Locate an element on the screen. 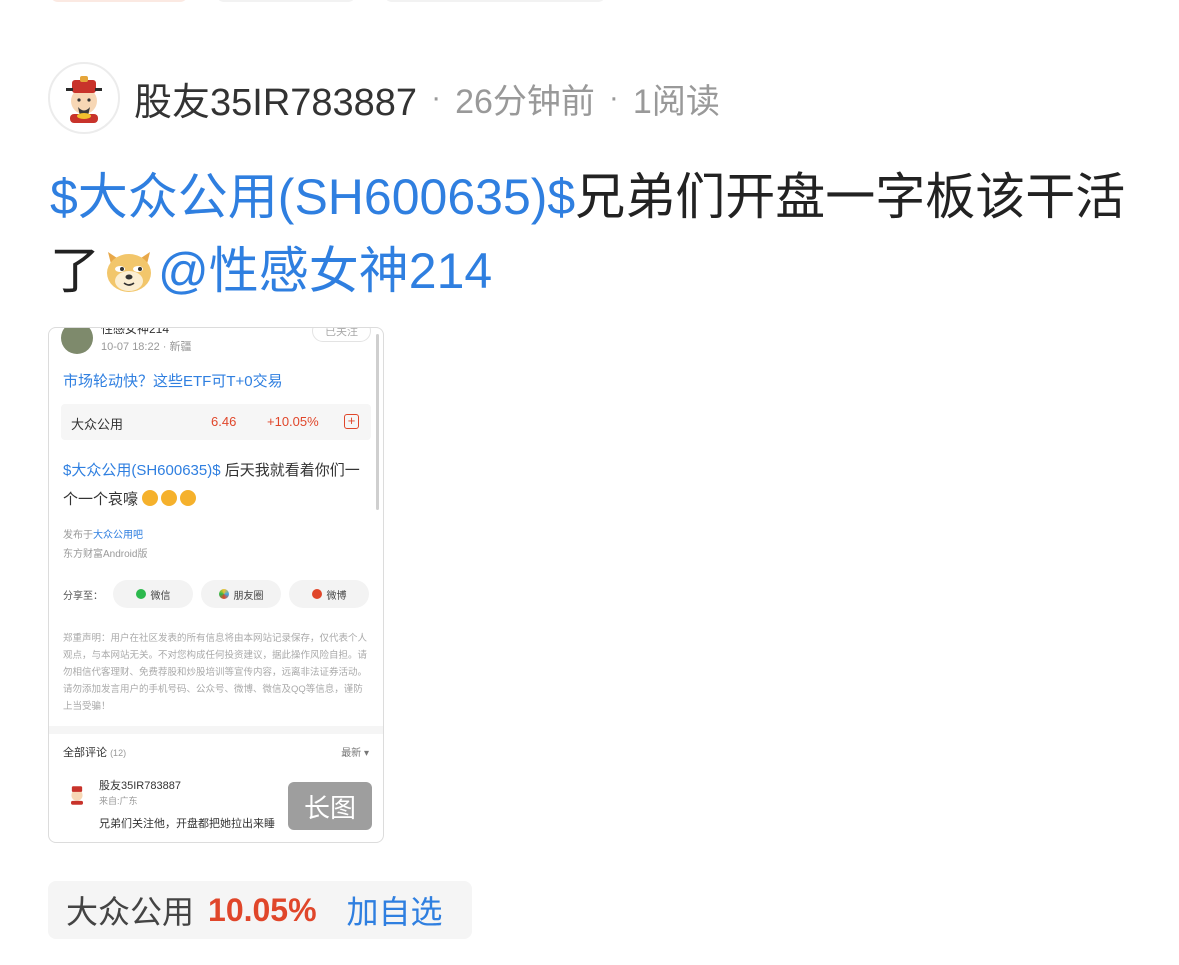  author-avatar is located at coordinates (84, 98).